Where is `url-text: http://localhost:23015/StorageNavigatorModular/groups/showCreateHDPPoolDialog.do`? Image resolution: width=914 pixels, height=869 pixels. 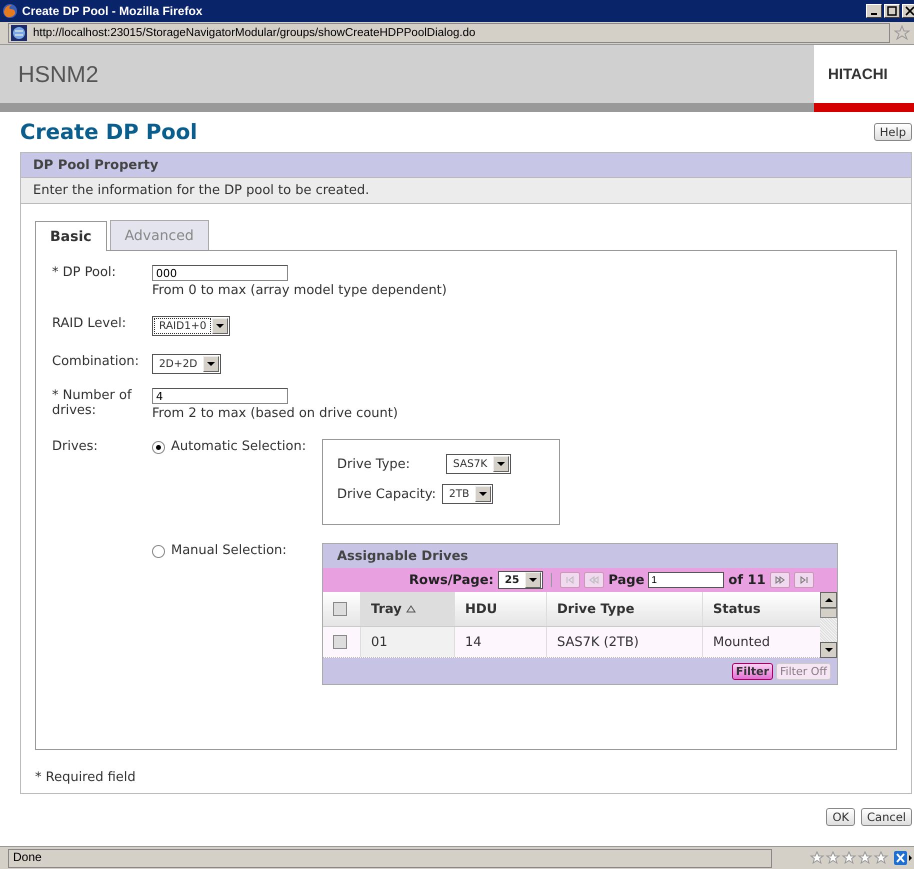 url-text: http://localhost:23015/StorageNavigatorModular/groups/showCreateHDPPoolDialog.do is located at coordinates (254, 33).